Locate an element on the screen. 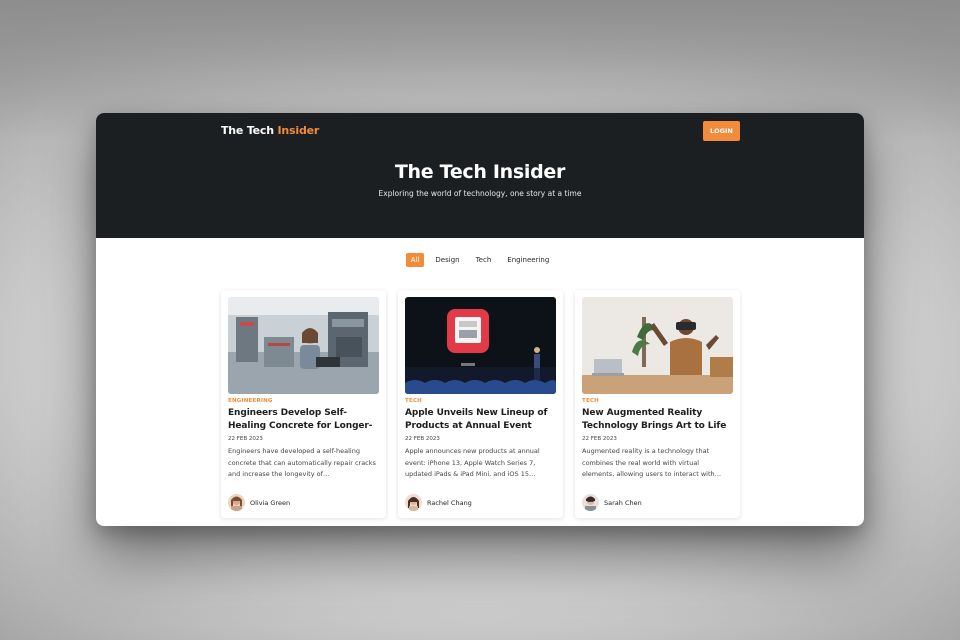  keynote-stage-photo is located at coordinates (480, 345).